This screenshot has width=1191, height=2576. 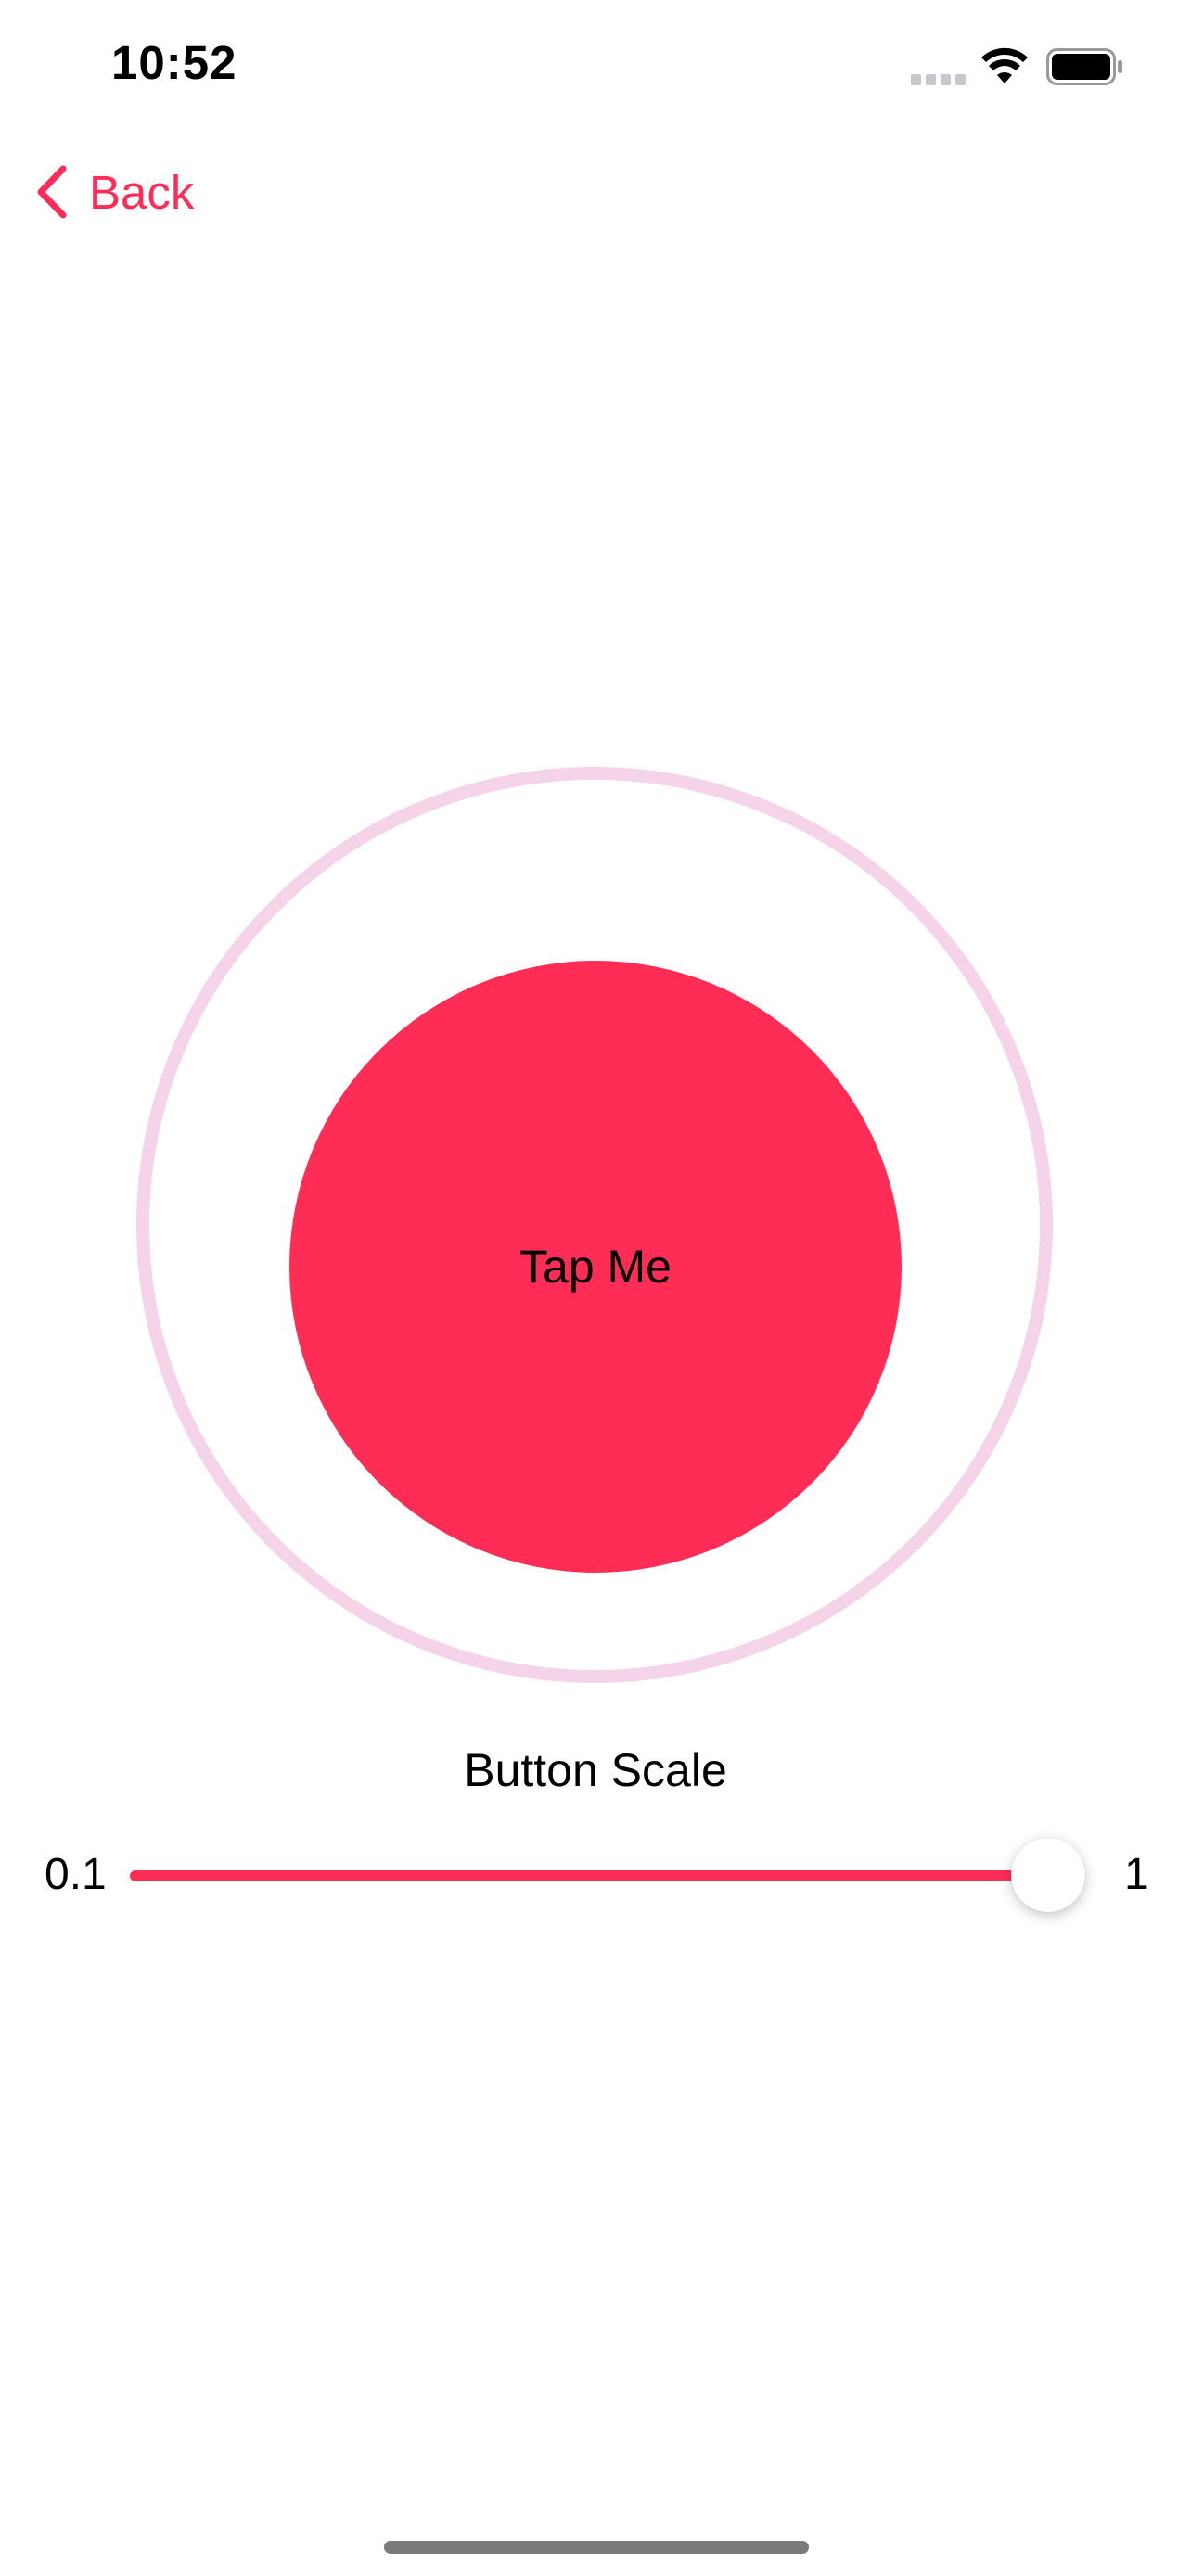 What do you see at coordinates (52, 192) in the screenshot?
I see `chevron-left-icon` at bounding box center [52, 192].